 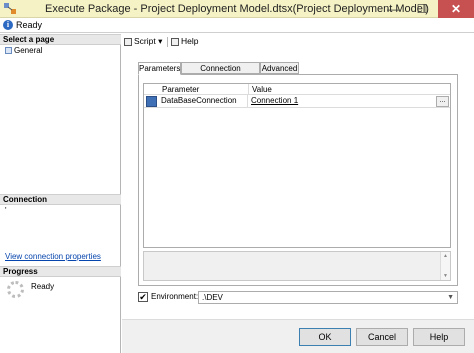 I want to click on chevron-down-icon: ▼, so click(x=450, y=297).